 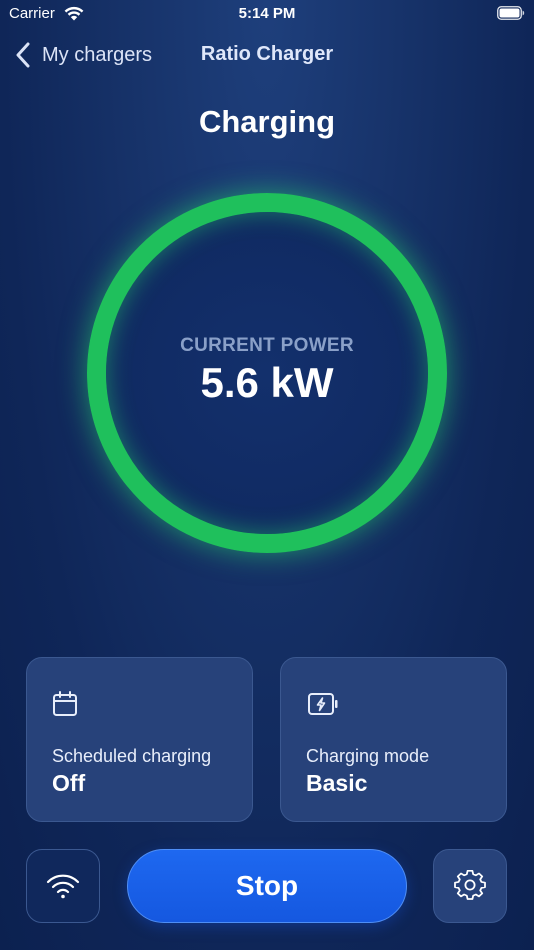 I want to click on status-bar: Carrier 5:14 PM, so click(x=267, y=14).